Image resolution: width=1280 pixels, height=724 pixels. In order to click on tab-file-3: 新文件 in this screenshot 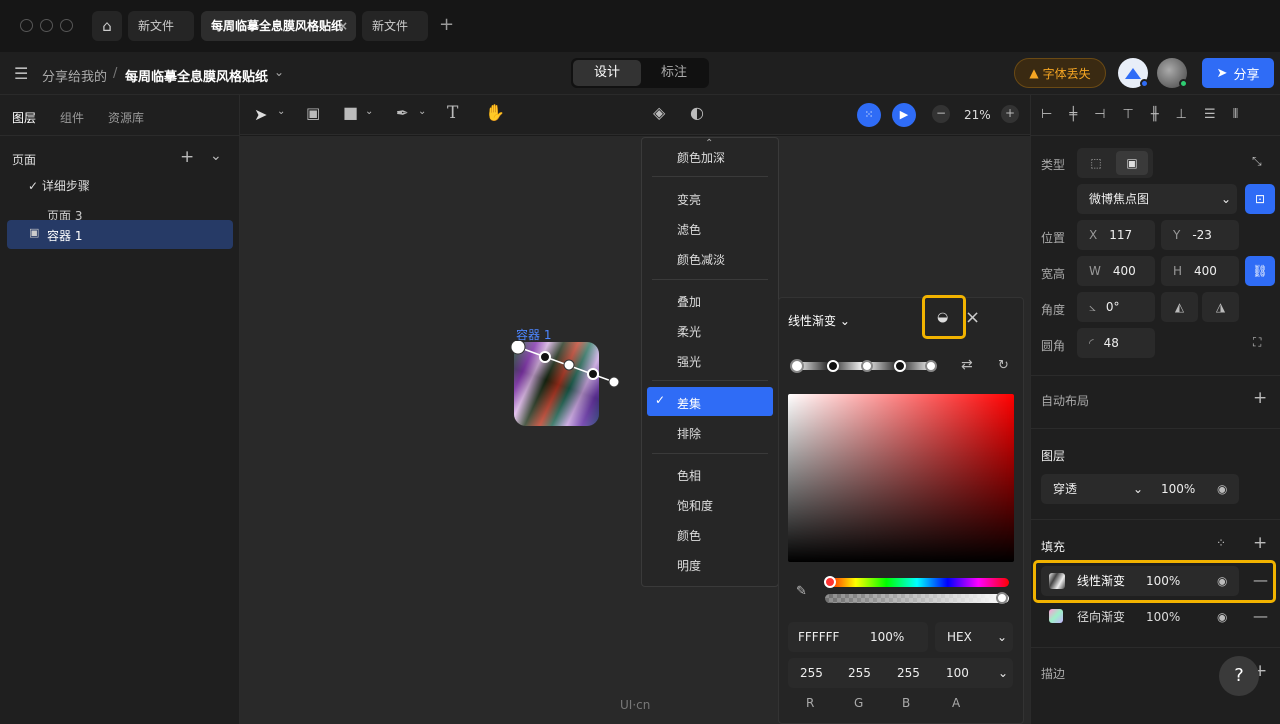, I will do `click(395, 26)`.